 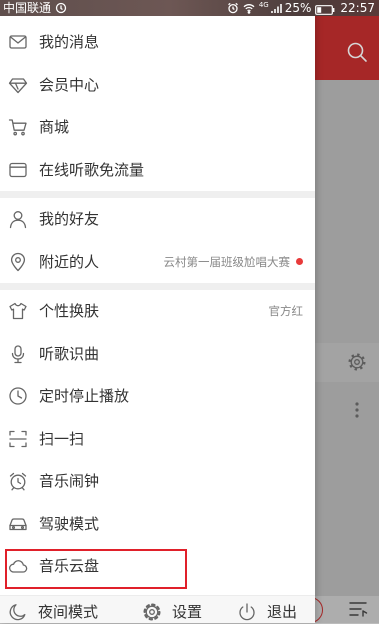 What do you see at coordinates (84, 396) in the screenshot?
I see `menu-item-label: 定时停止播放` at bounding box center [84, 396].